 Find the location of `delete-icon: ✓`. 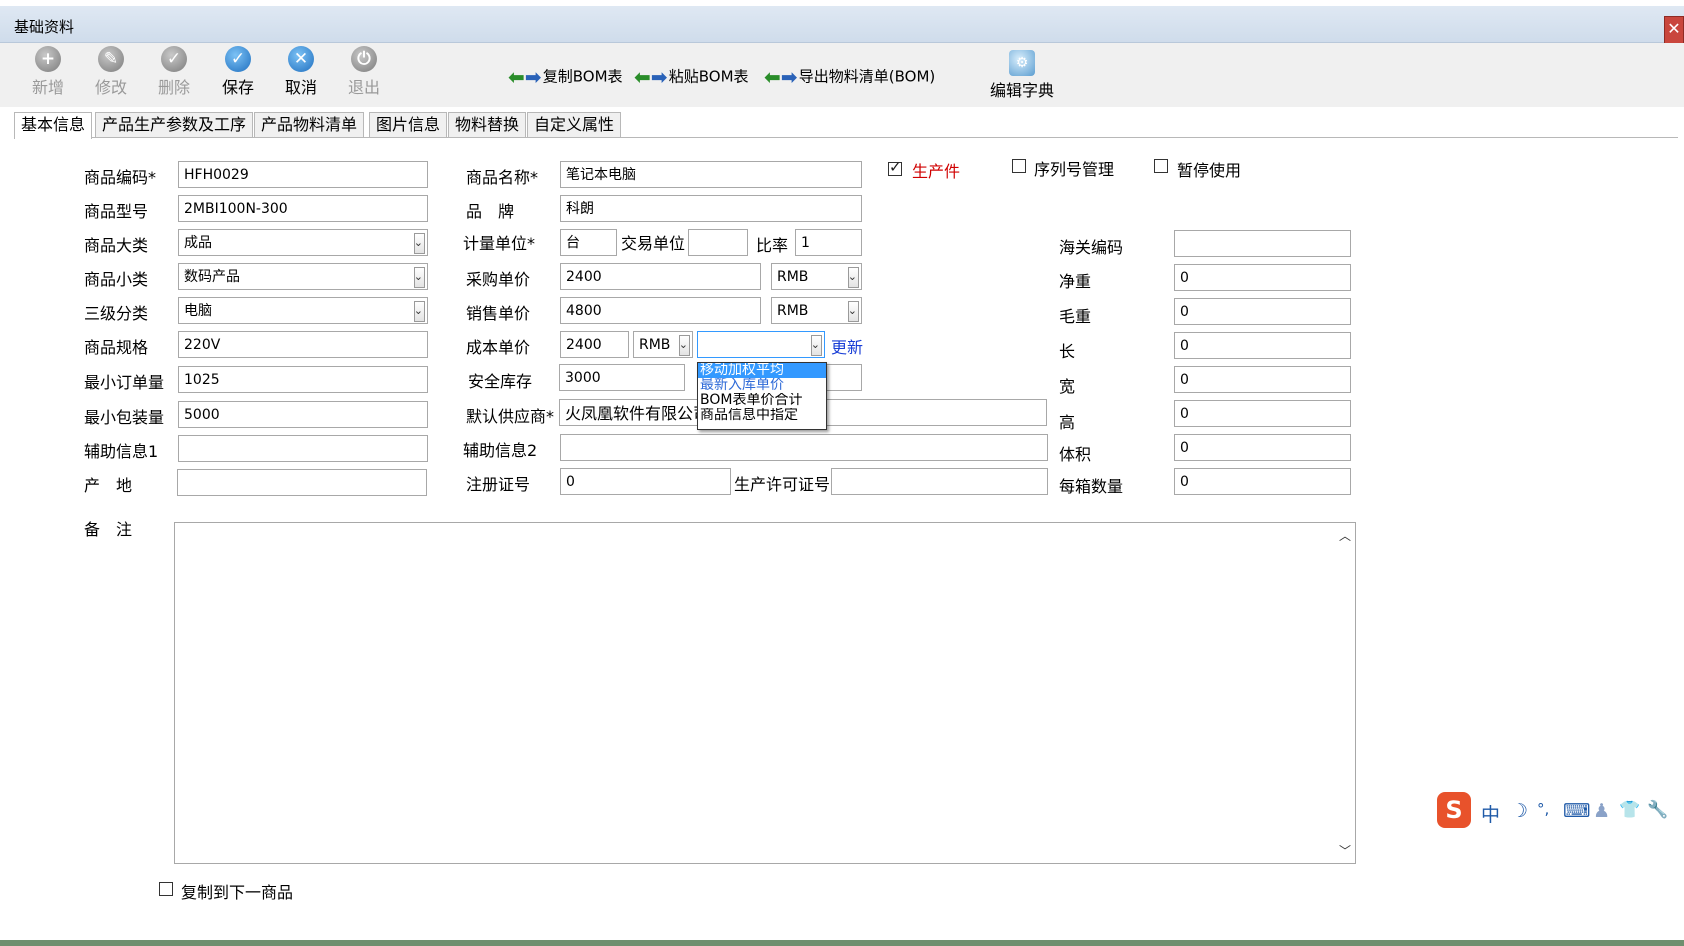

delete-icon: ✓ is located at coordinates (174, 59).